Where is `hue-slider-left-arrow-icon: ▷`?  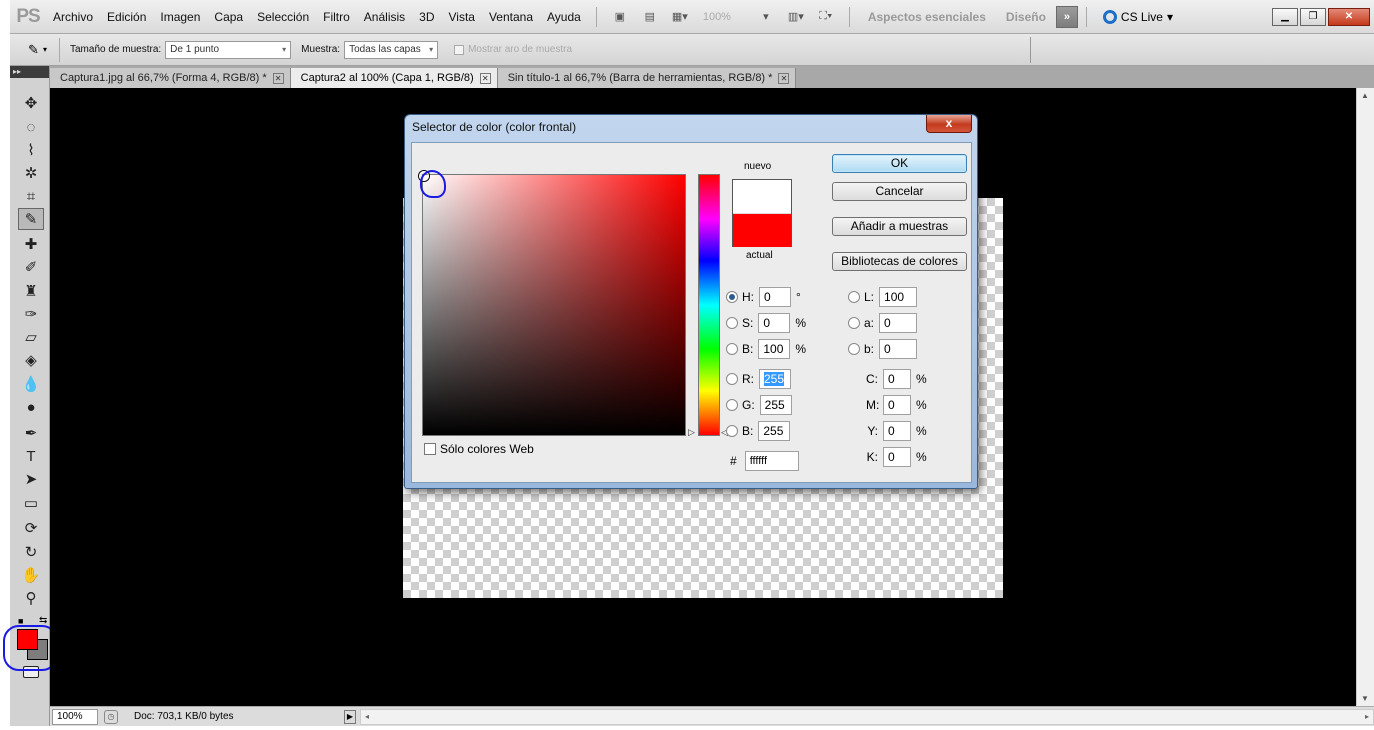 hue-slider-left-arrow-icon: ▷ is located at coordinates (691, 432).